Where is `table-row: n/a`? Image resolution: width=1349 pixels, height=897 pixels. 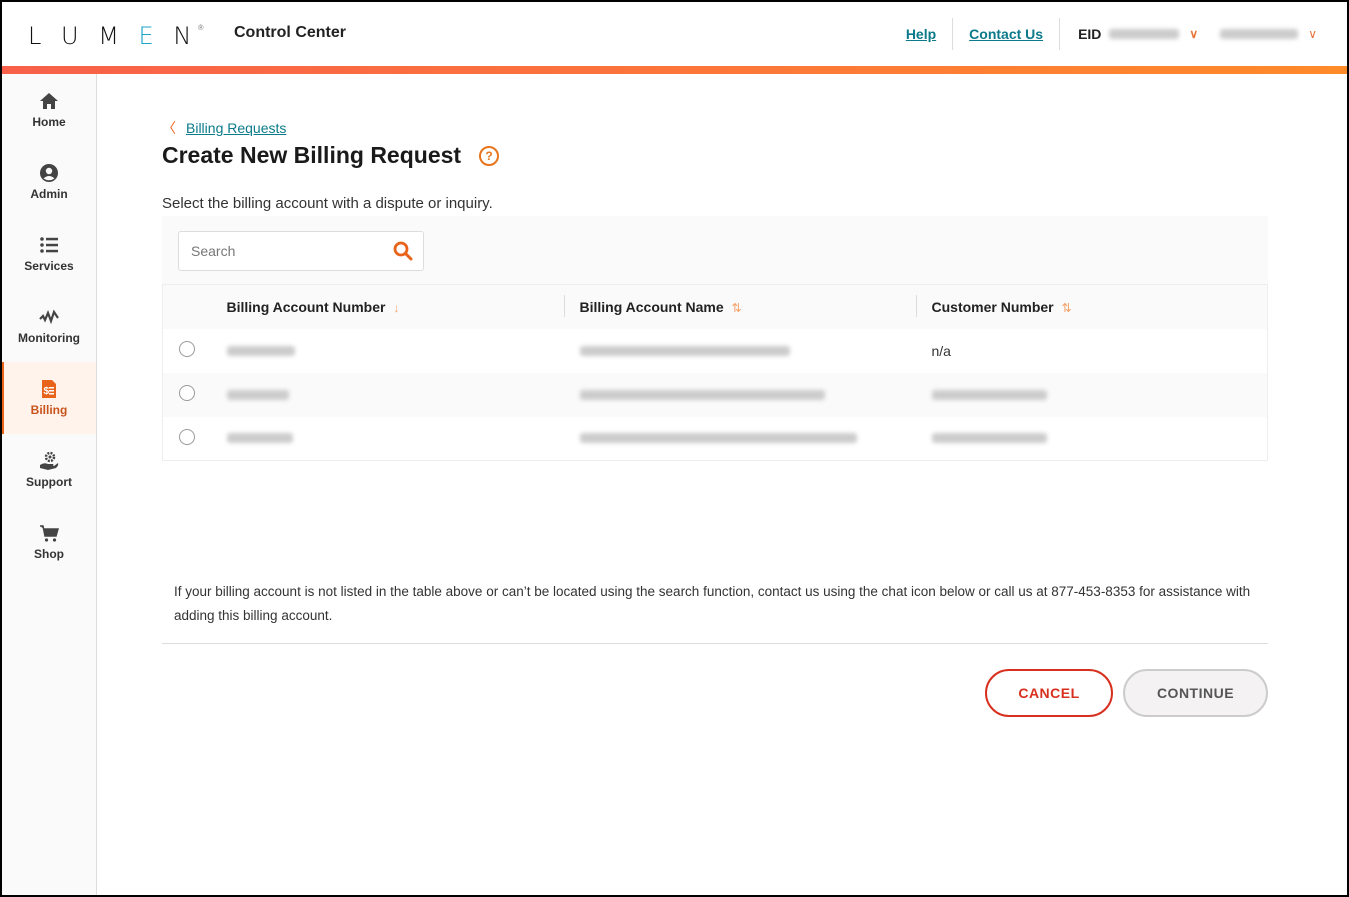
table-row: n/a is located at coordinates (715, 351).